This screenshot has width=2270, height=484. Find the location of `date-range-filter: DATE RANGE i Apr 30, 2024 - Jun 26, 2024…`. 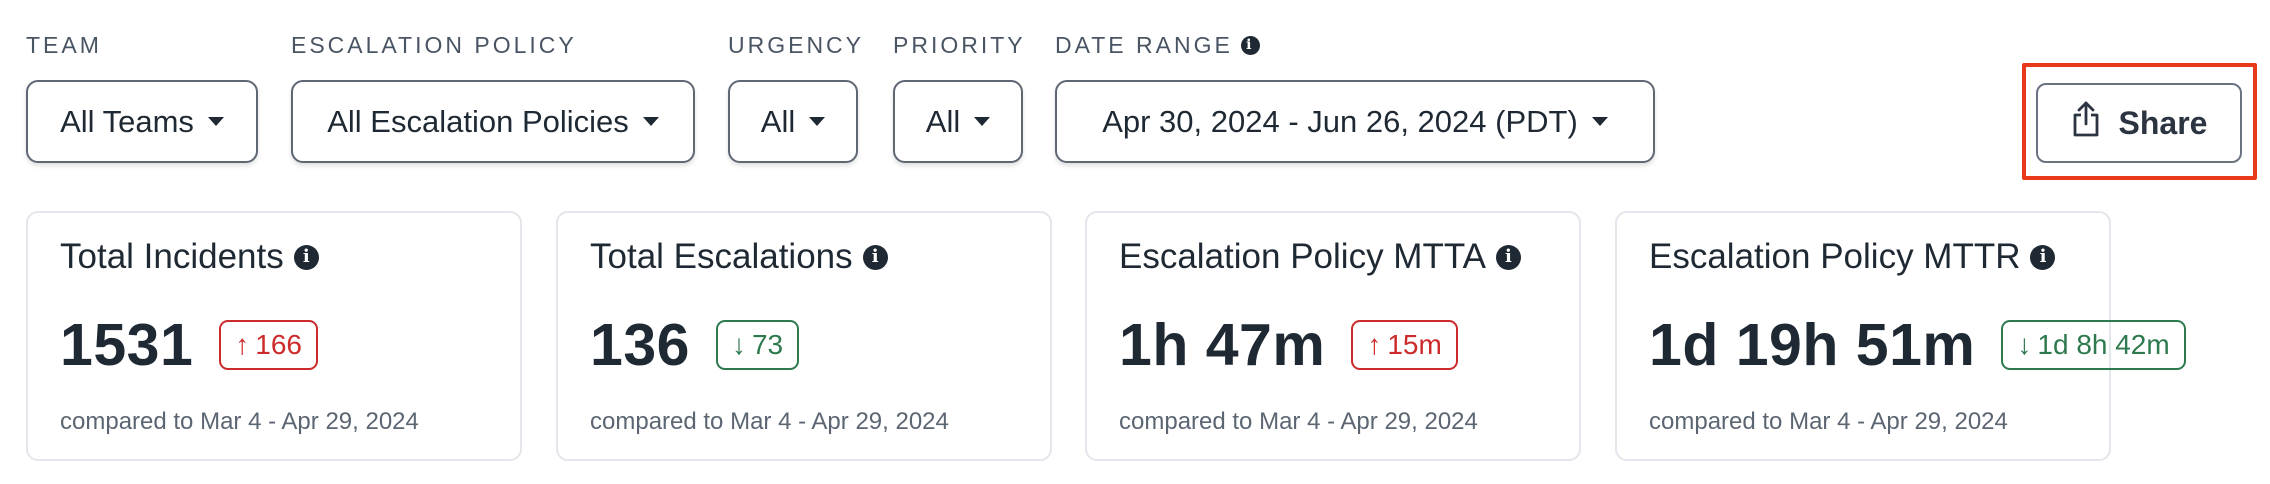

date-range-filter: DATE RANGE i Apr 30, 2024 - Jun 26, 2024… is located at coordinates (1355, 96).